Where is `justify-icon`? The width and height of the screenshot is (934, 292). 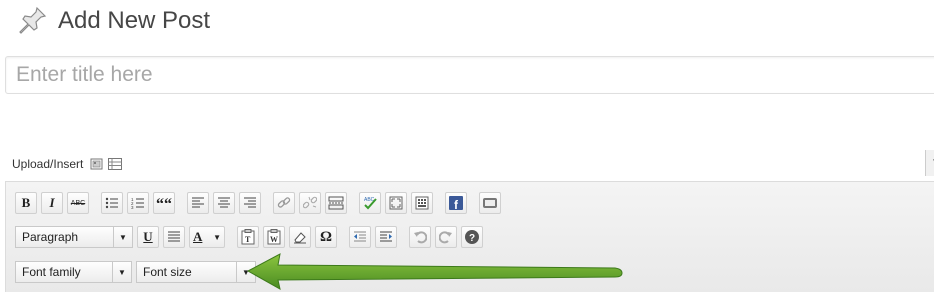
justify-icon is located at coordinates (174, 236).